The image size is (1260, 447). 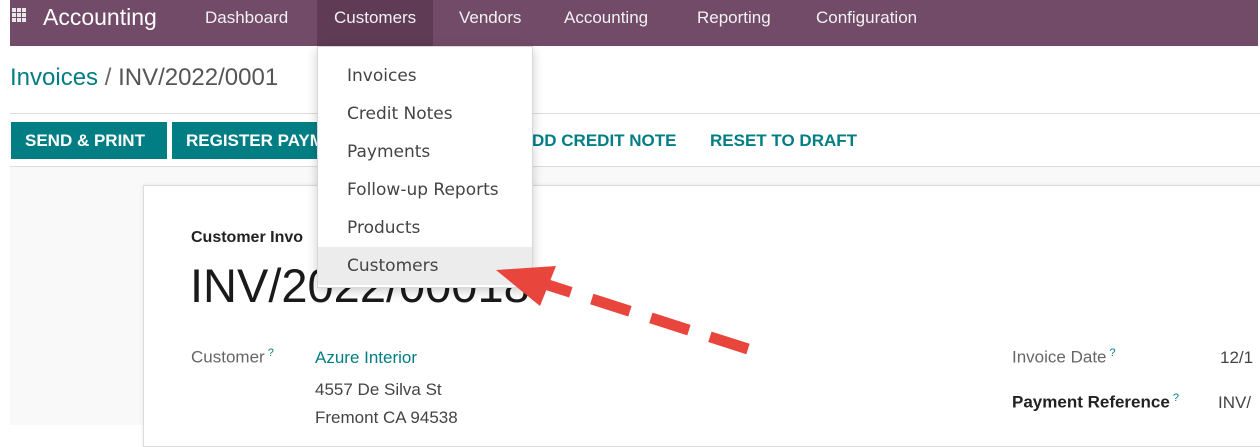 I want to click on annotation-arrow-icon, so click(x=623, y=310).